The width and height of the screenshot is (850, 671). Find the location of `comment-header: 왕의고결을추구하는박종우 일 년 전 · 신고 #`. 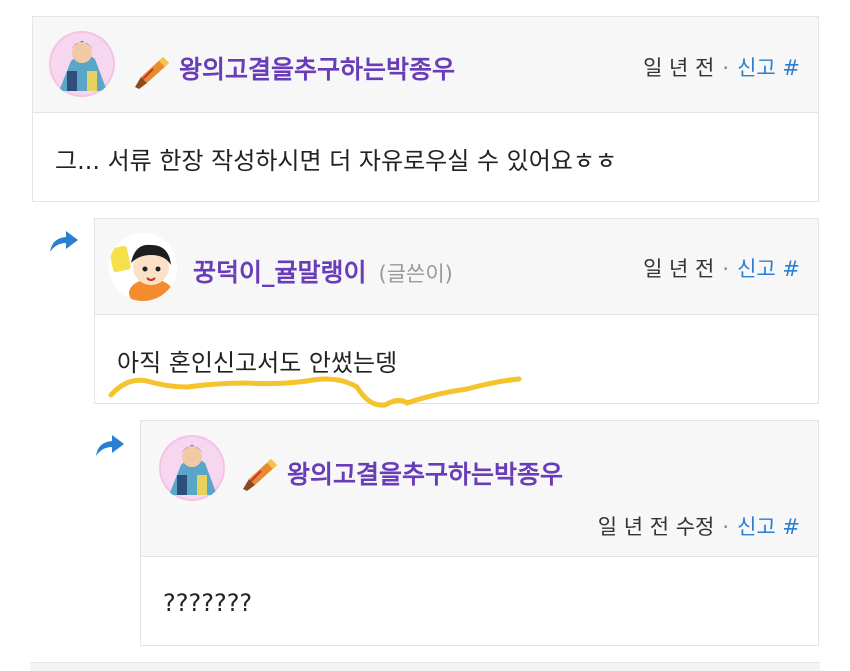

comment-header: 왕의고결을추구하는박종우 일 년 전 · 신고 # is located at coordinates (425, 65).